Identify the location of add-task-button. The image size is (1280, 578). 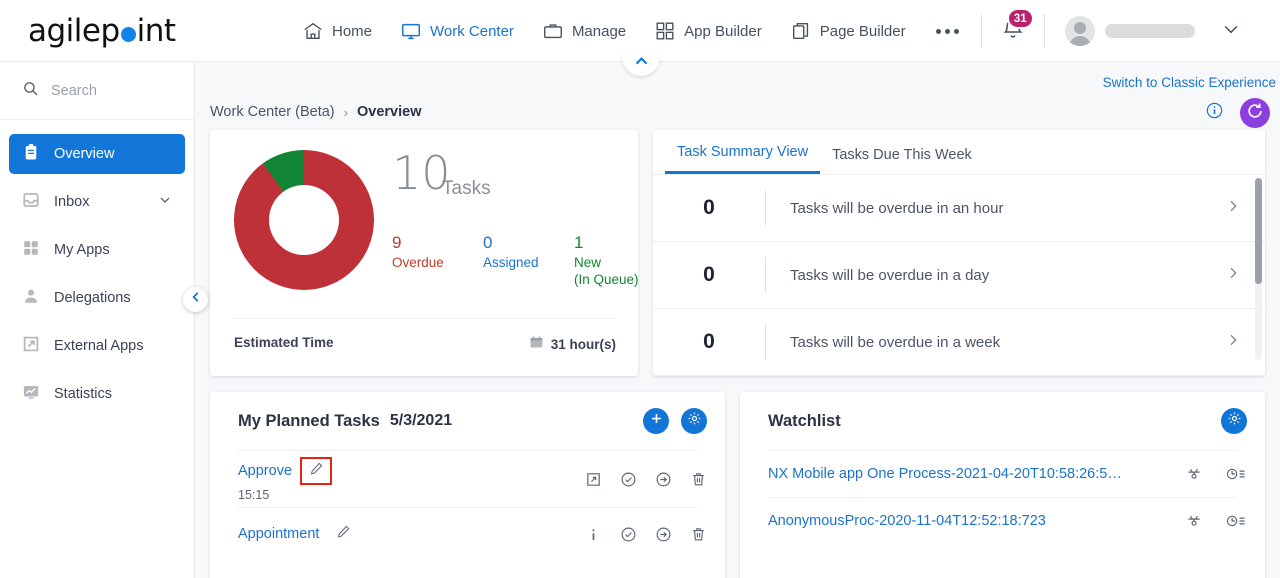
(656, 421).